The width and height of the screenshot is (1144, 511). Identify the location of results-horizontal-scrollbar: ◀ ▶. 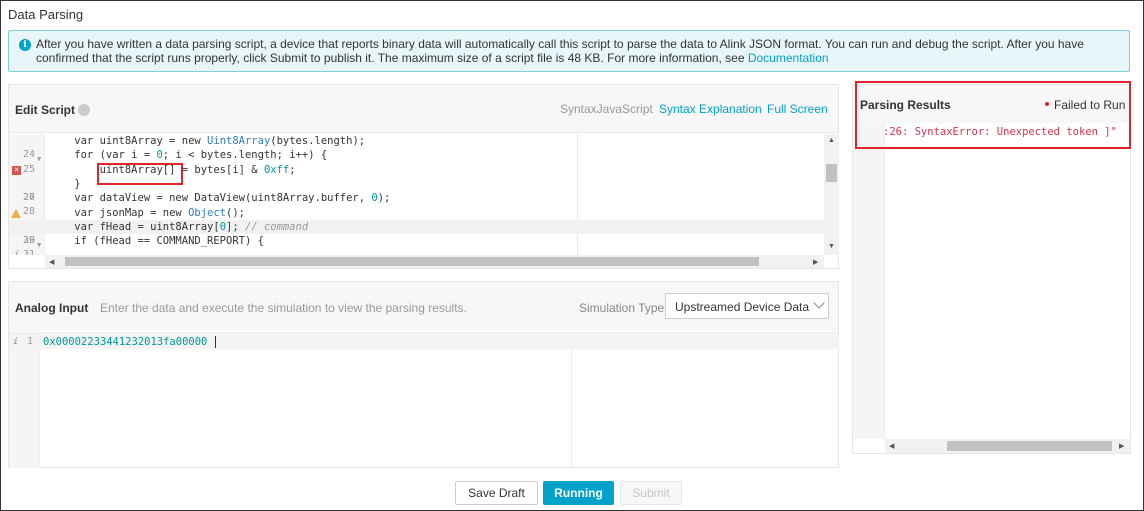
(1007, 446).